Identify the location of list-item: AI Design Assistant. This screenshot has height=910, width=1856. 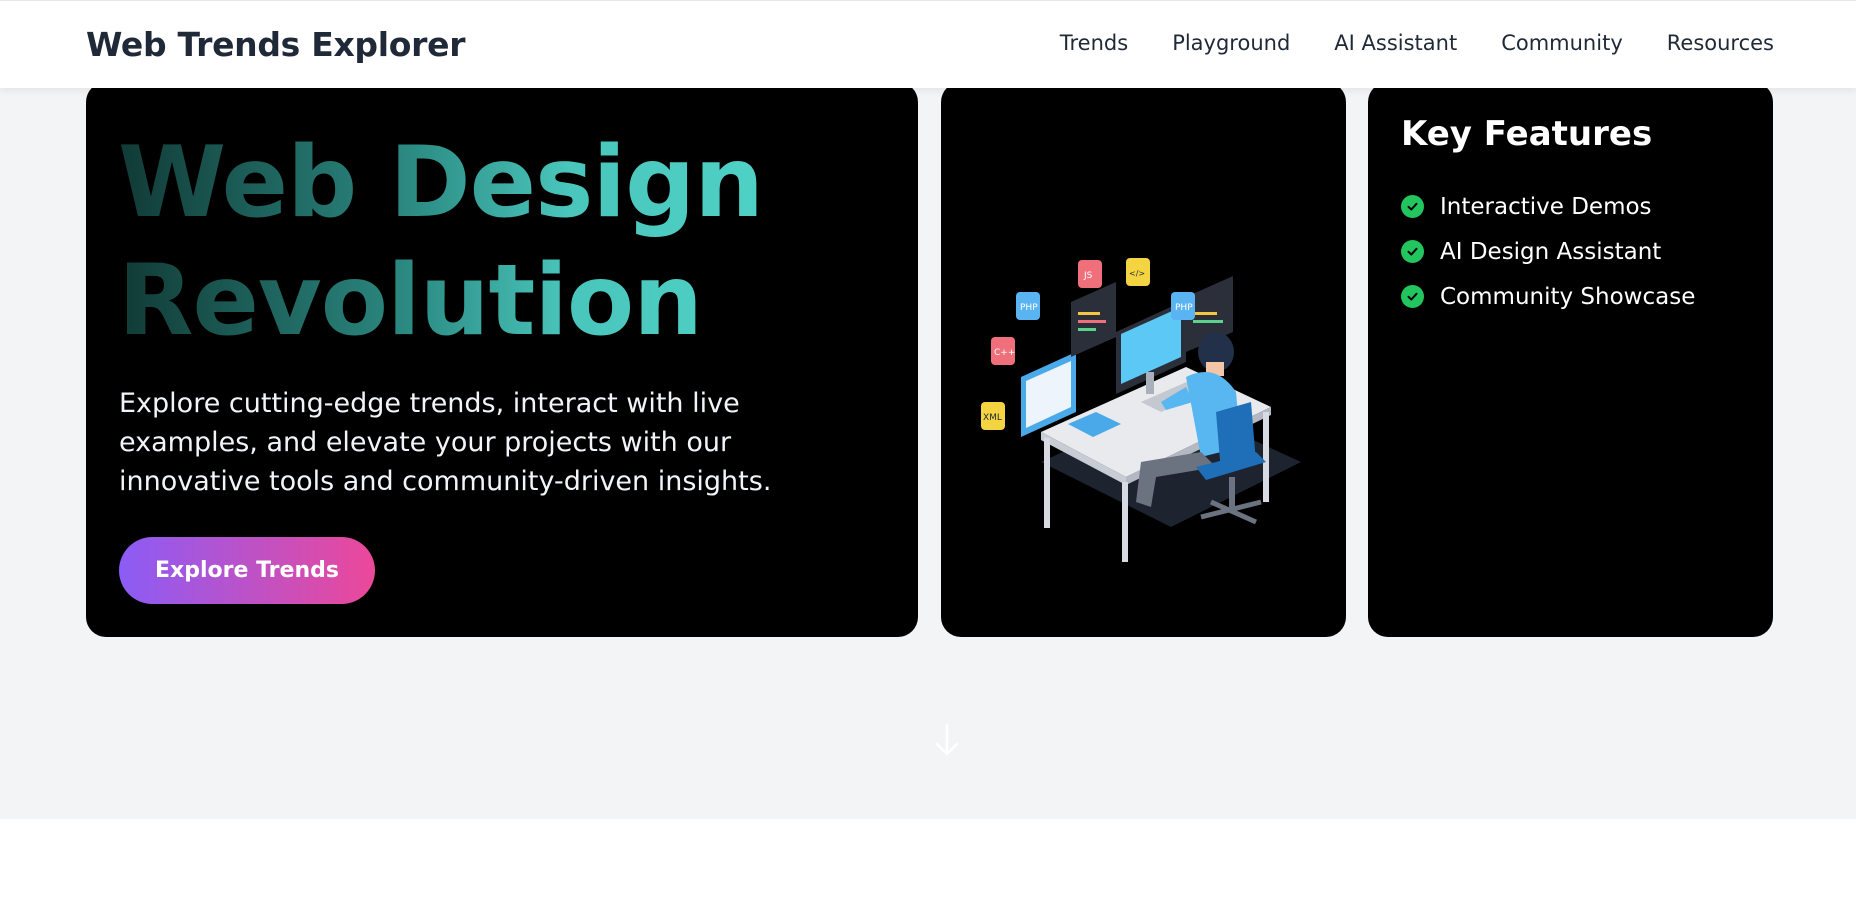
(1548, 251).